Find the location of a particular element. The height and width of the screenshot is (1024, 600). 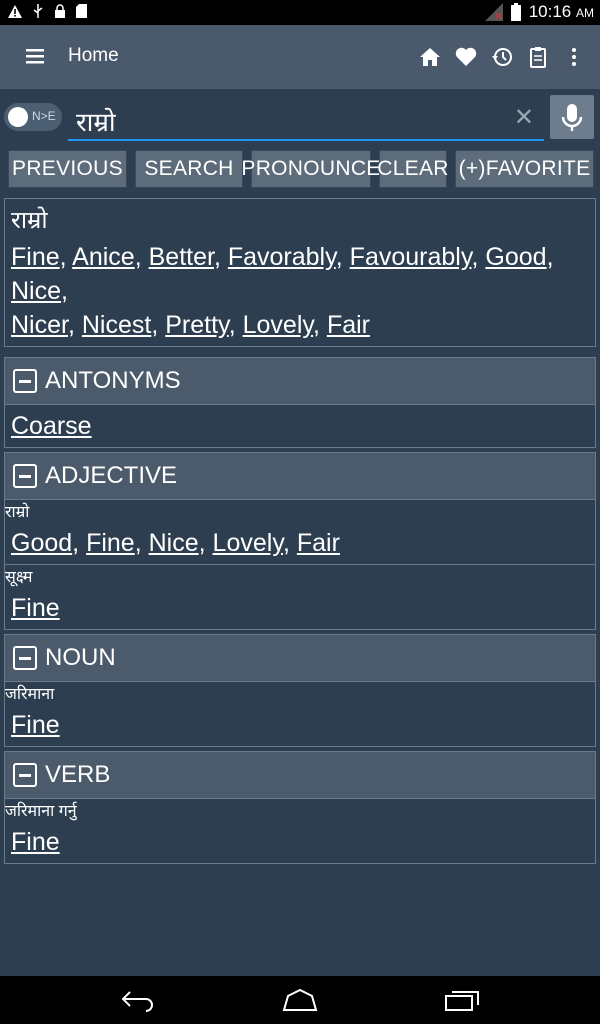

home-nav-icon is located at coordinates (300, 1000).